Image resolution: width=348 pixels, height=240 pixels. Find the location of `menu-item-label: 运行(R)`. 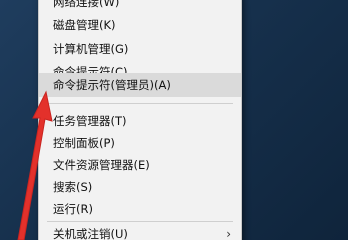

menu-item-label: 运行(R) is located at coordinates (73, 209).